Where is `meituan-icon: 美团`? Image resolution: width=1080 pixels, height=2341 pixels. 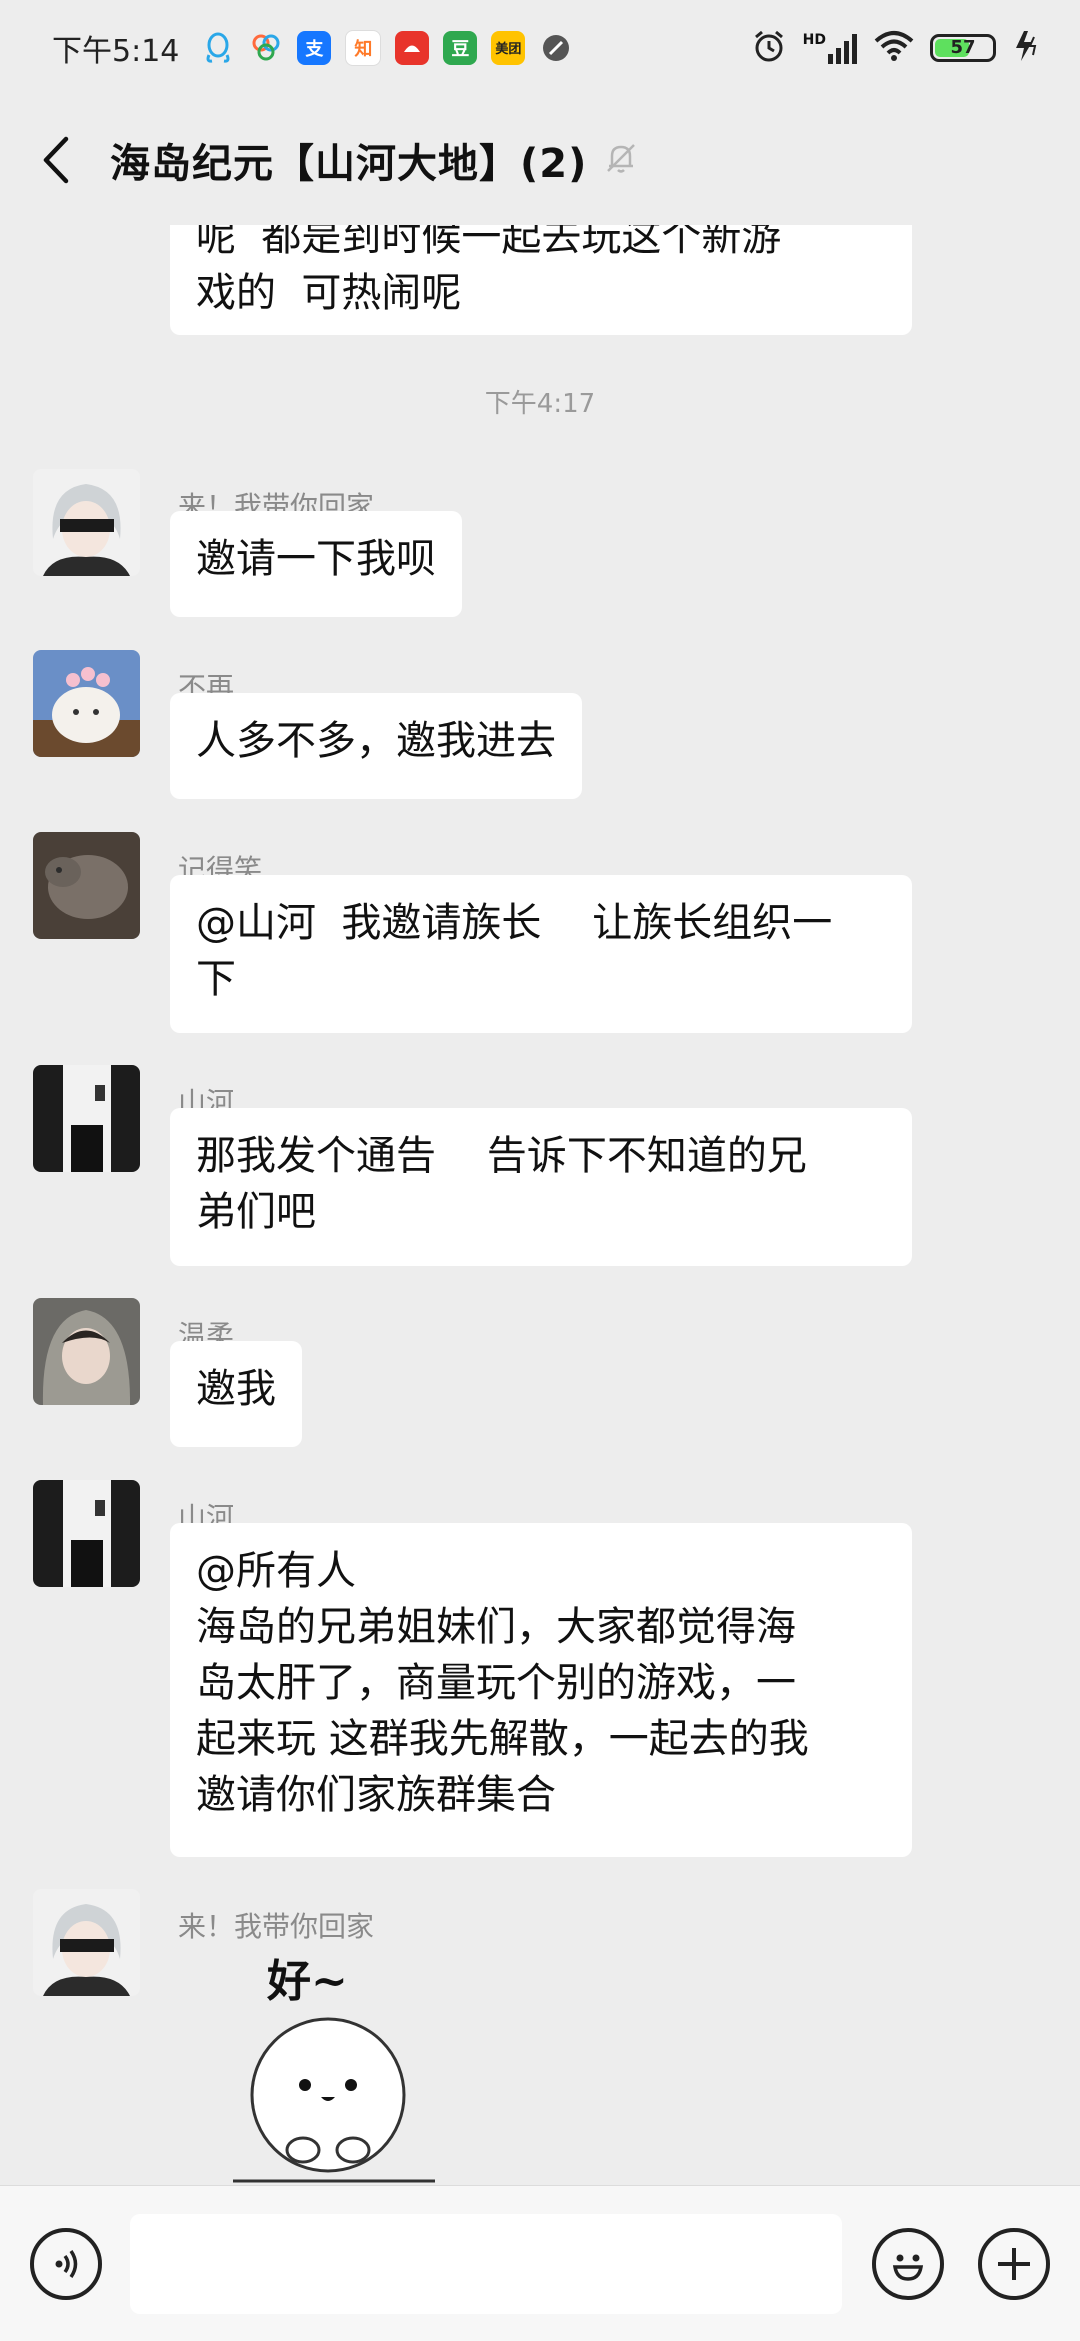
meituan-icon: 美团 is located at coordinates (508, 47).